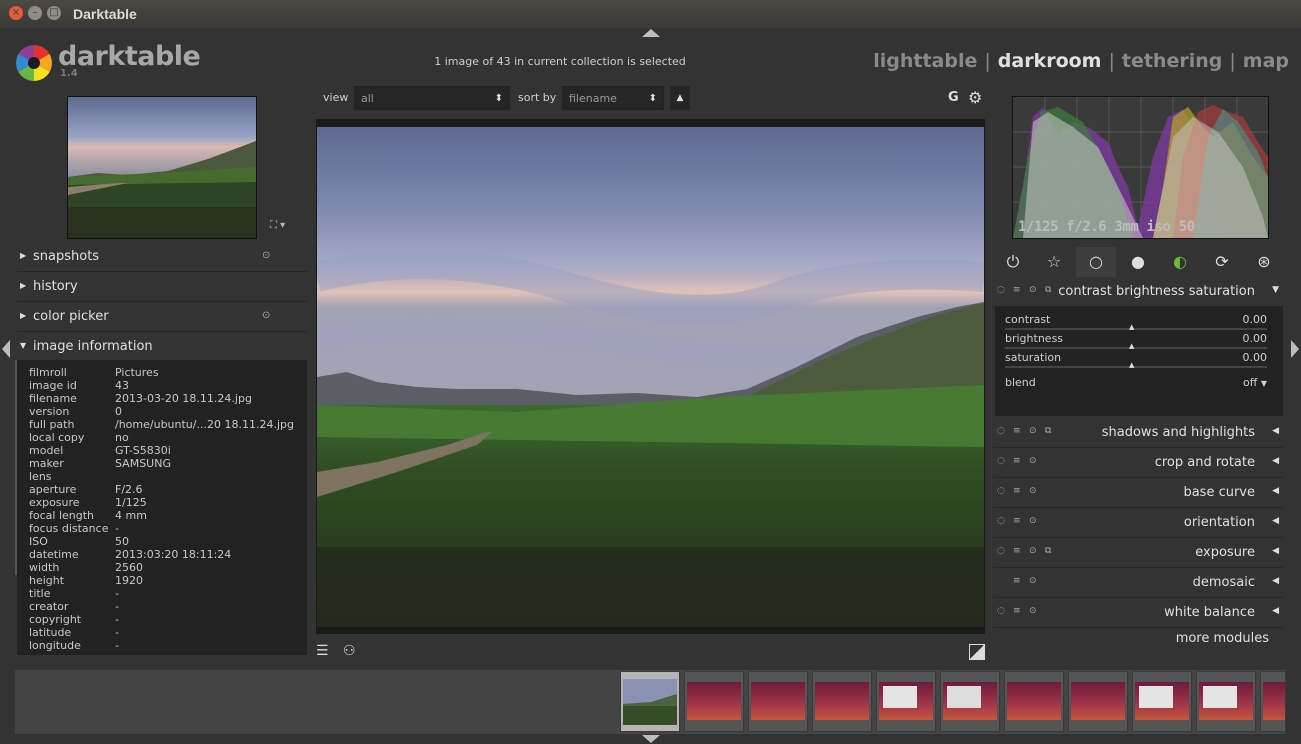 Image resolution: width=1301 pixels, height=744 pixels. What do you see at coordinates (1054, 262) in the screenshot?
I see `star-icon: ☆` at bounding box center [1054, 262].